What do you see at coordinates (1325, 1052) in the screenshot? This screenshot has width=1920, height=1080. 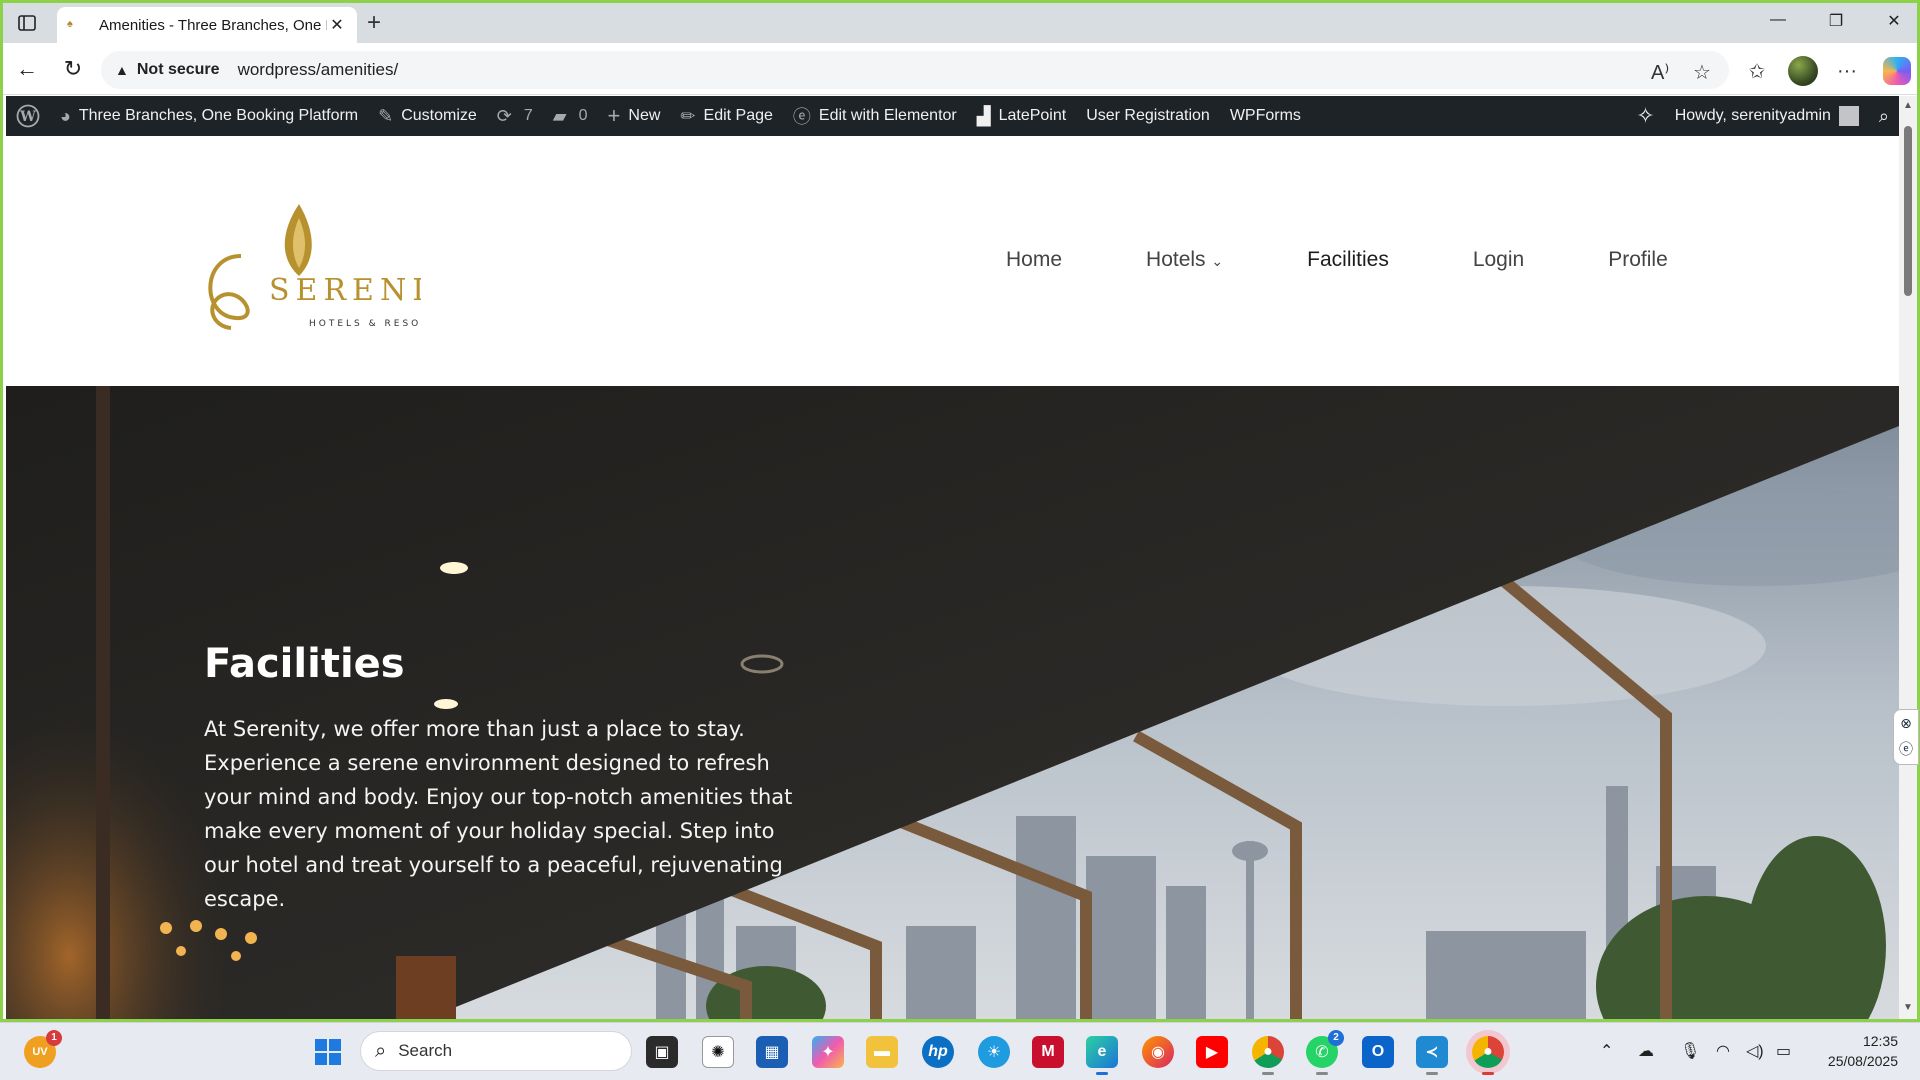 I see `whatsapp-icon: ✆ 2` at bounding box center [1325, 1052].